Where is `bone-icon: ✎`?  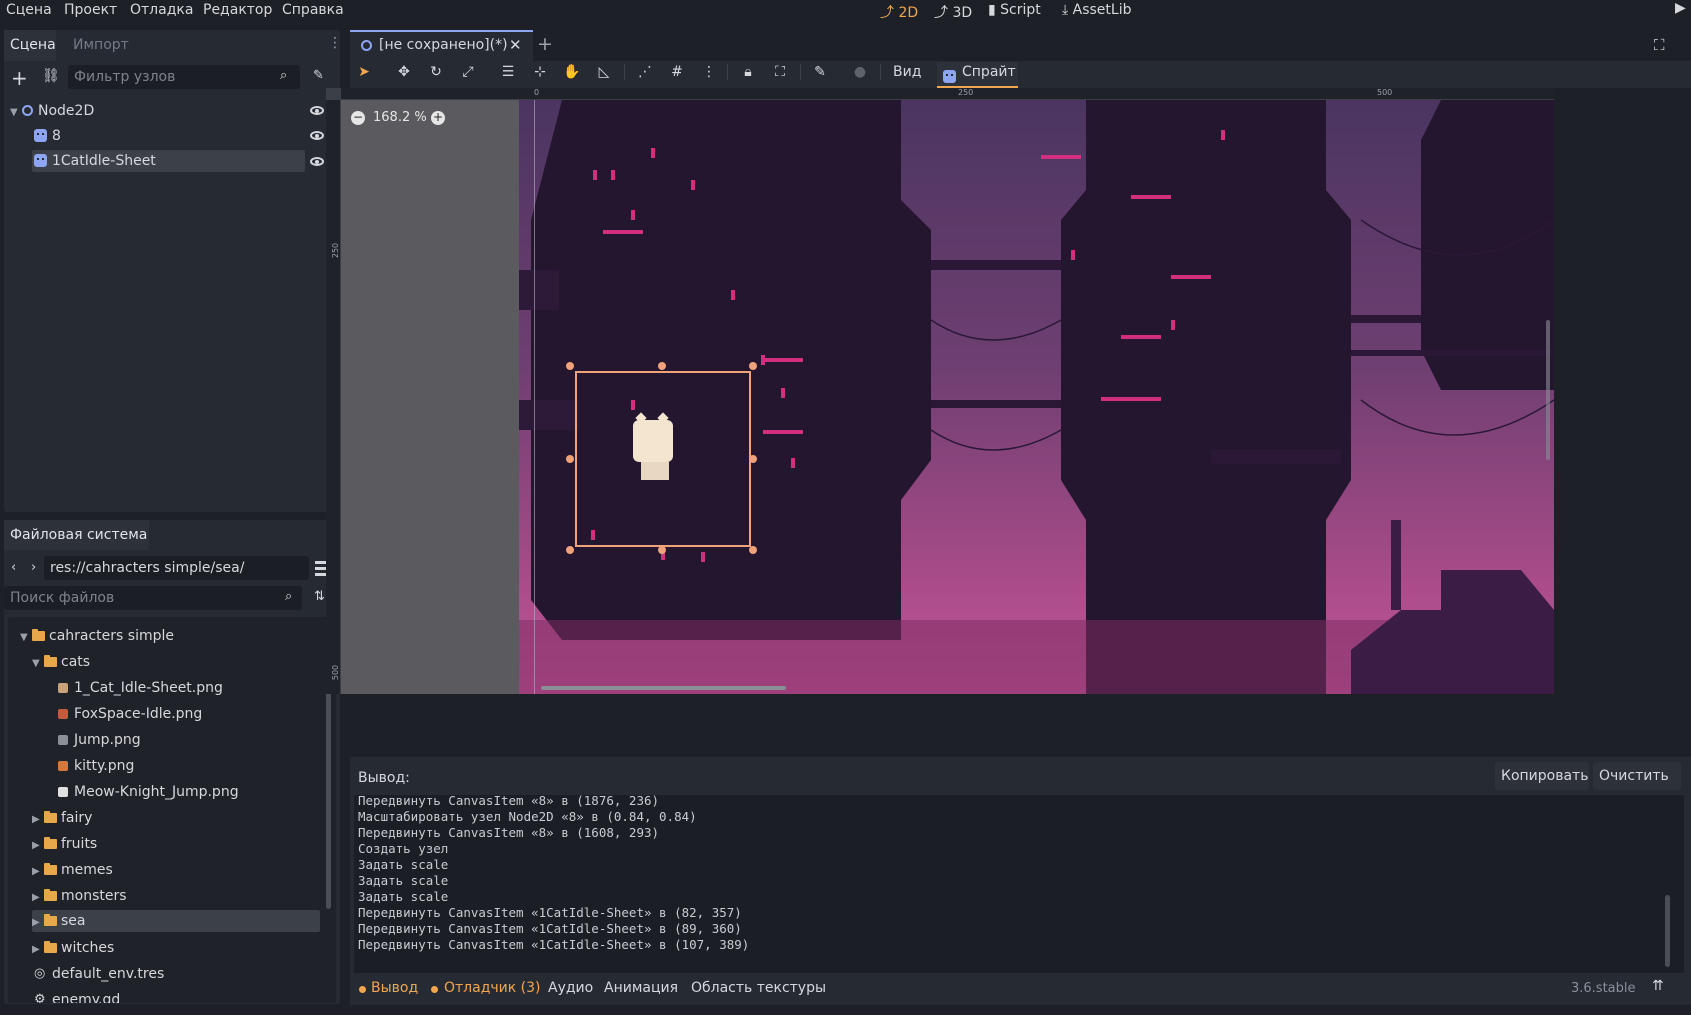 bone-icon: ✎ is located at coordinates (820, 72).